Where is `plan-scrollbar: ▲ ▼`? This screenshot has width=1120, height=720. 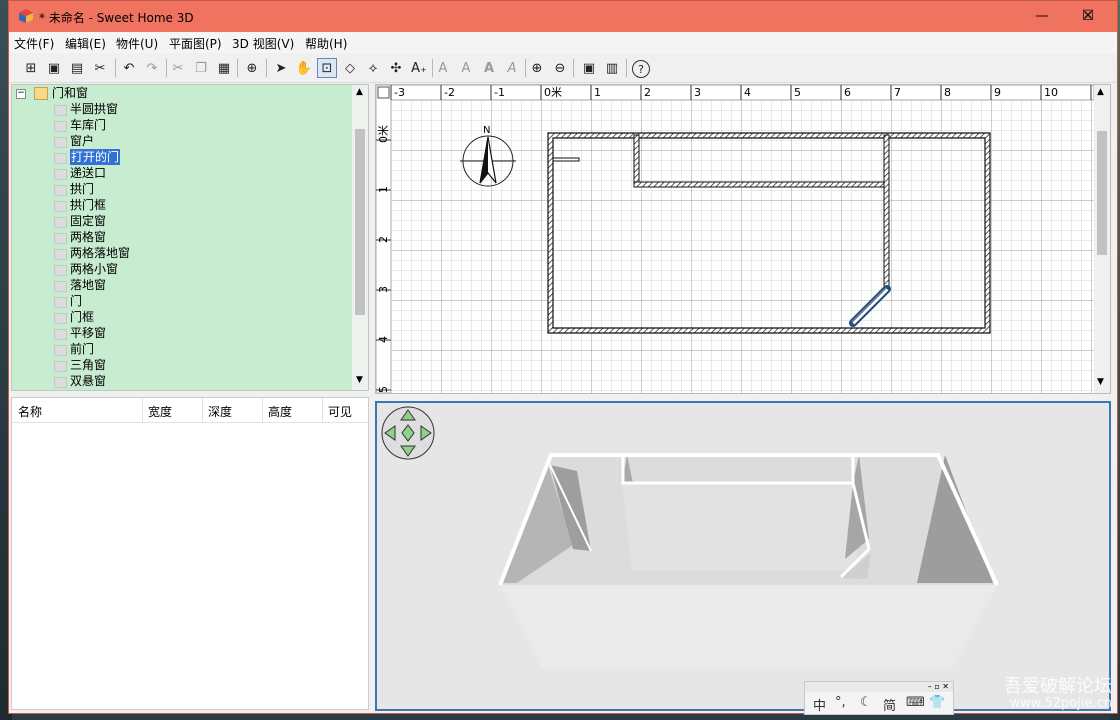
plan-scrollbar: ▲ ▼ is located at coordinates (1102, 239).